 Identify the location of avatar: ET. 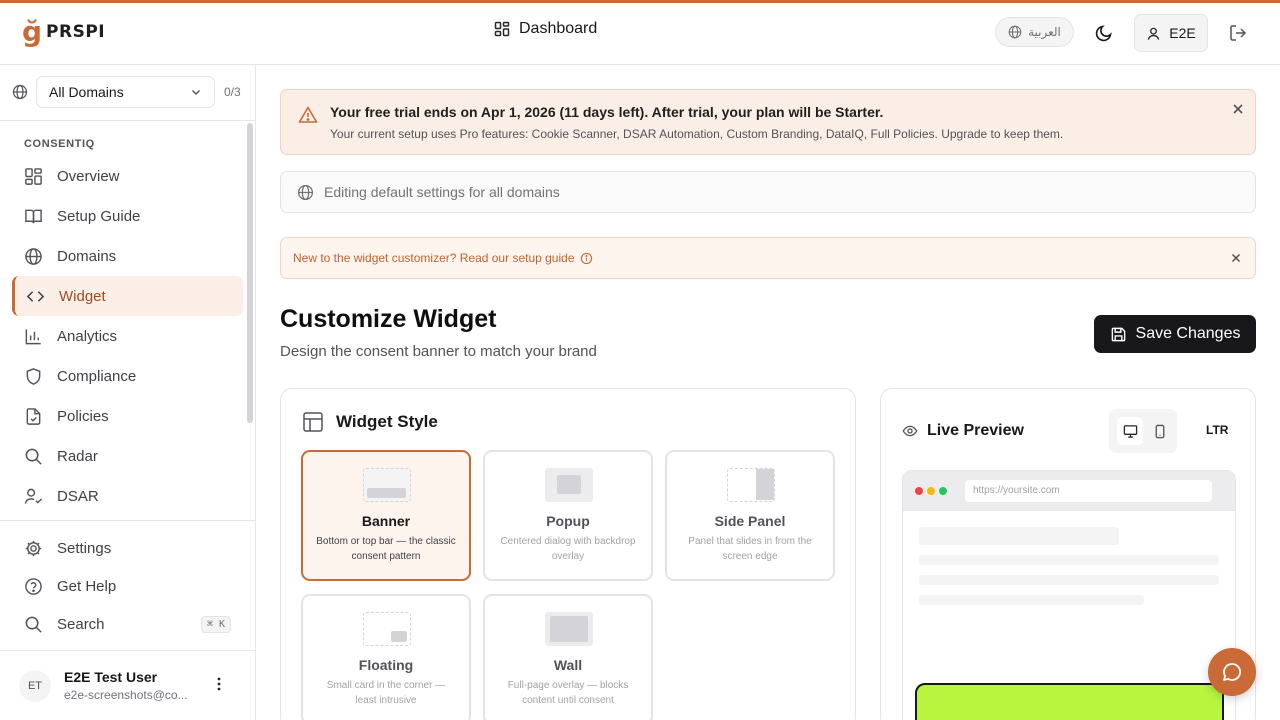
(35, 686).